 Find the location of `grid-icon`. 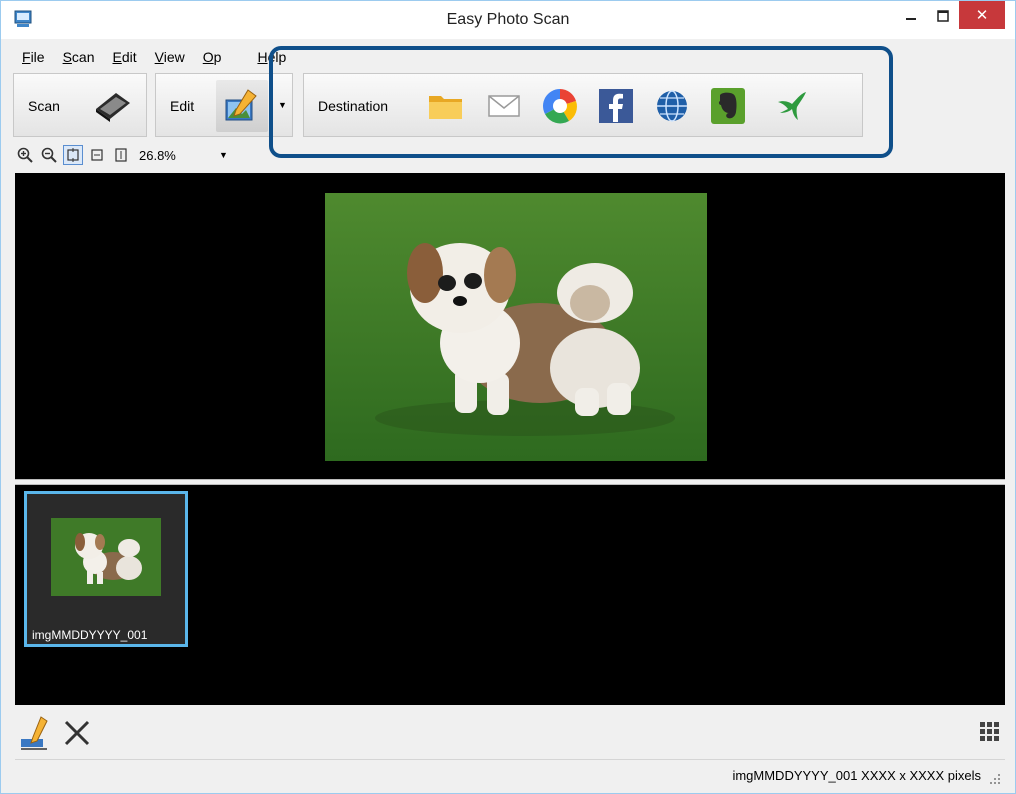

grid-icon is located at coordinates (989, 731).